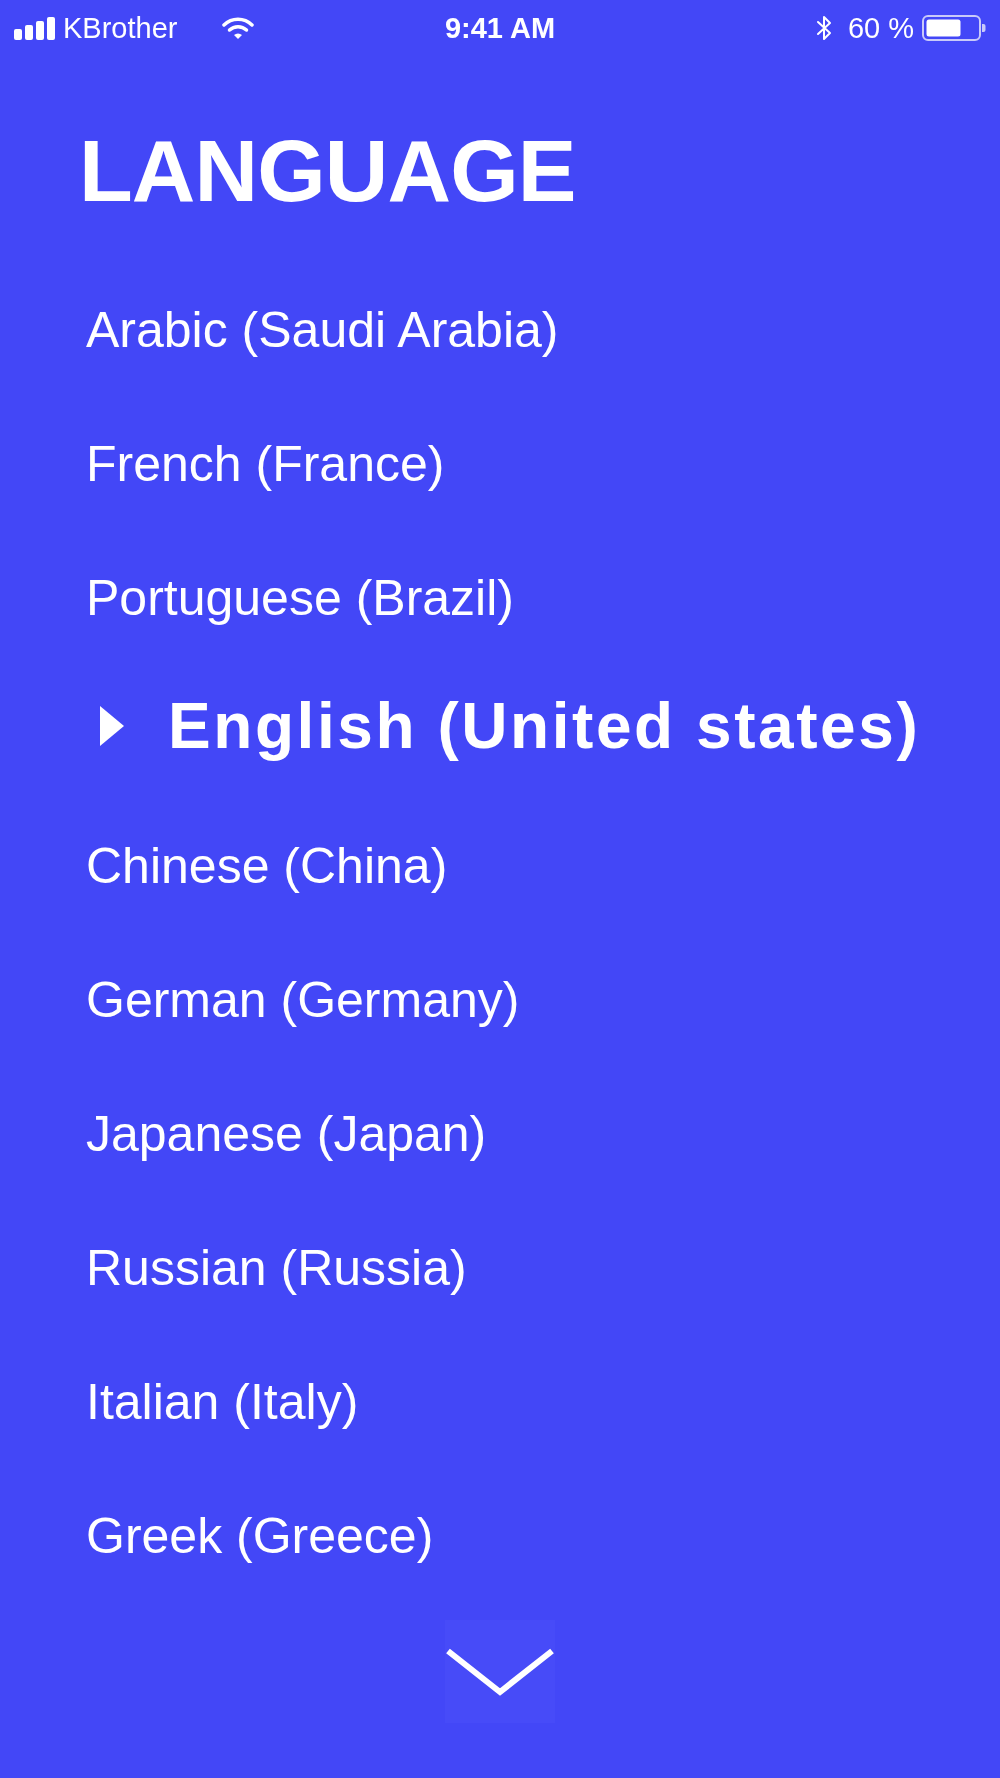 The width and height of the screenshot is (1000, 1778). I want to click on battery-percent: 60 %, so click(880, 28).